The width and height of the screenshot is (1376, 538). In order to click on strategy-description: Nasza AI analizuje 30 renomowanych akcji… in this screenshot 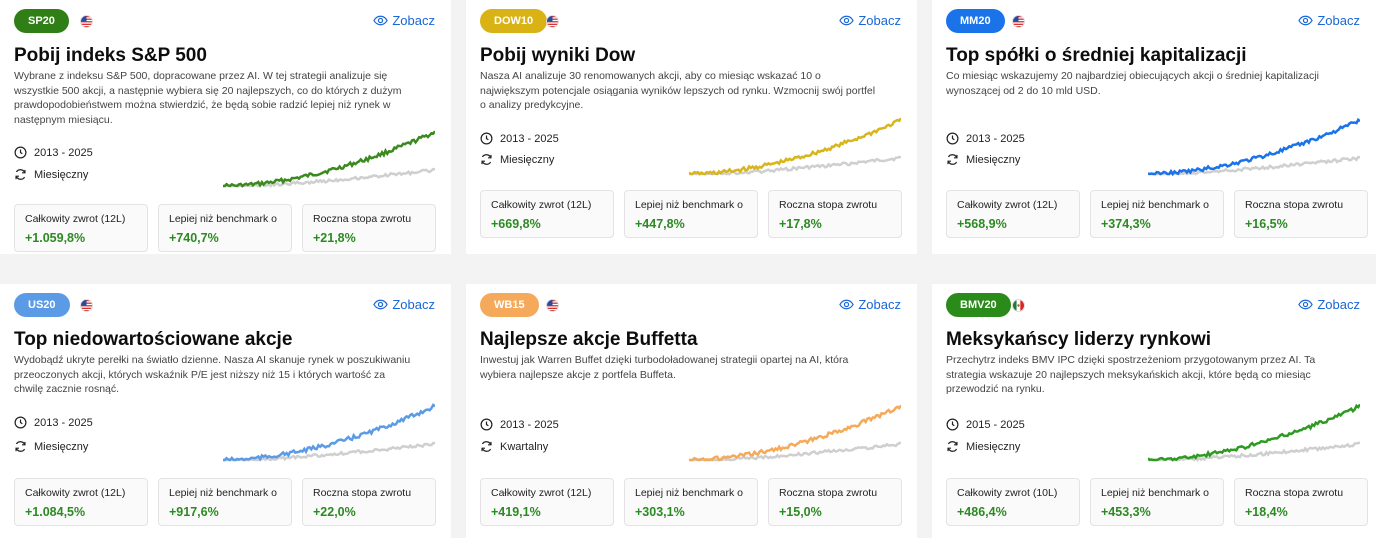, I will do `click(678, 90)`.